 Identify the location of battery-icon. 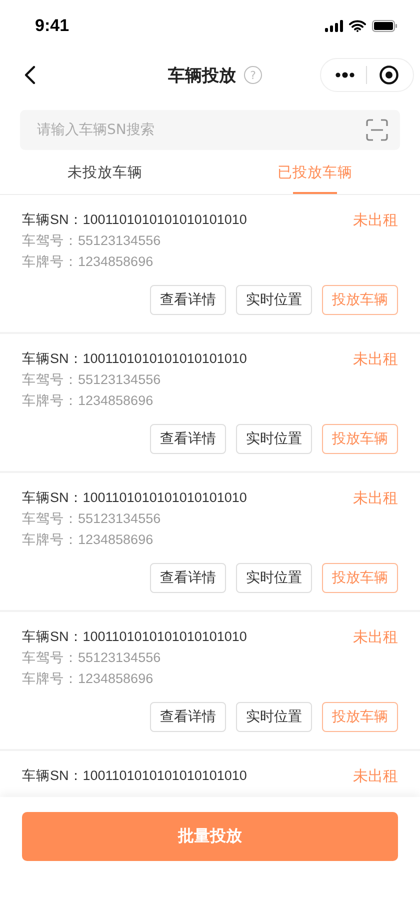
(385, 26).